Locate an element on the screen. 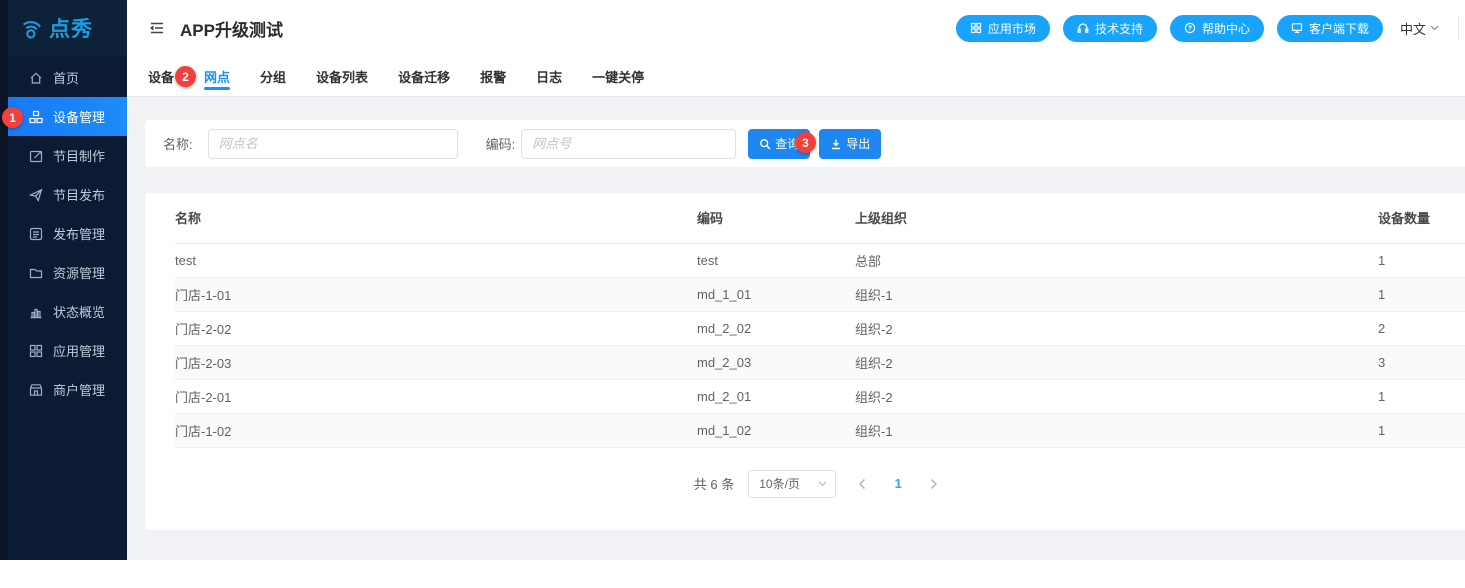  download-icon is located at coordinates (836, 144).